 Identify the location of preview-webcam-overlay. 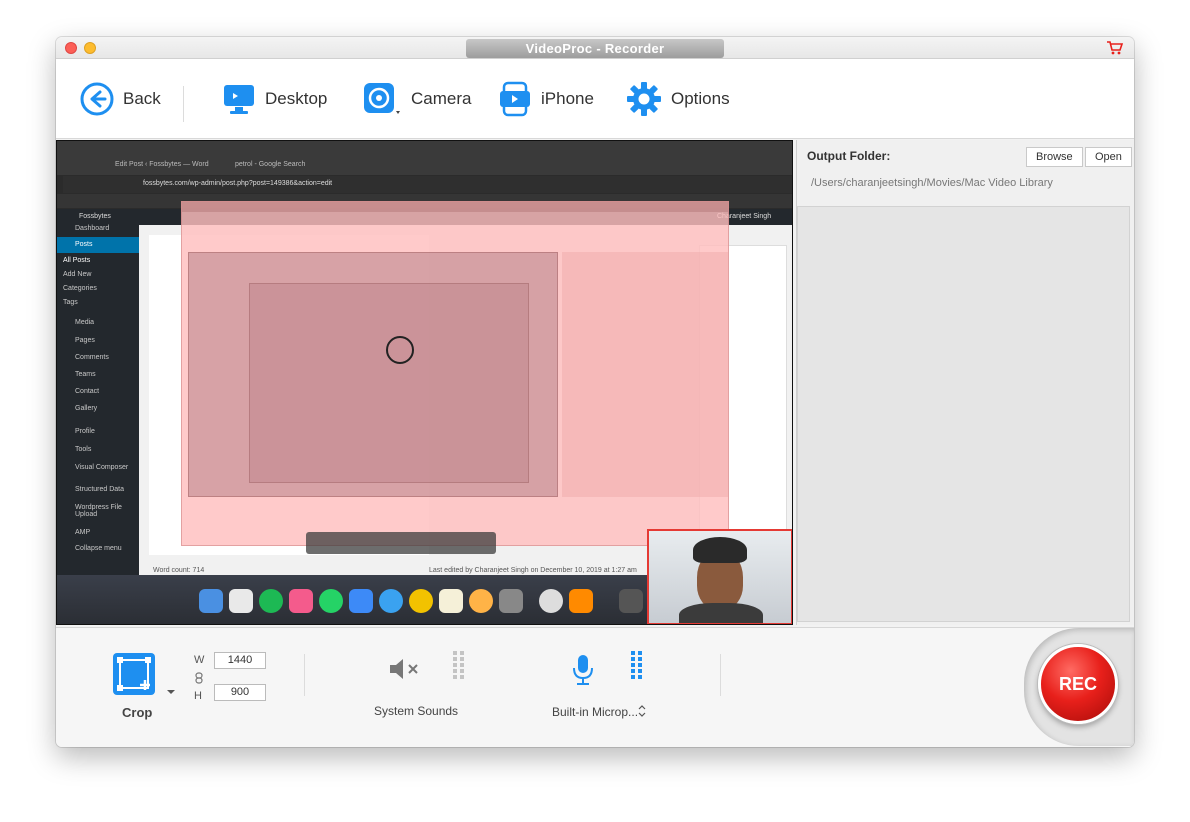
(719, 576).